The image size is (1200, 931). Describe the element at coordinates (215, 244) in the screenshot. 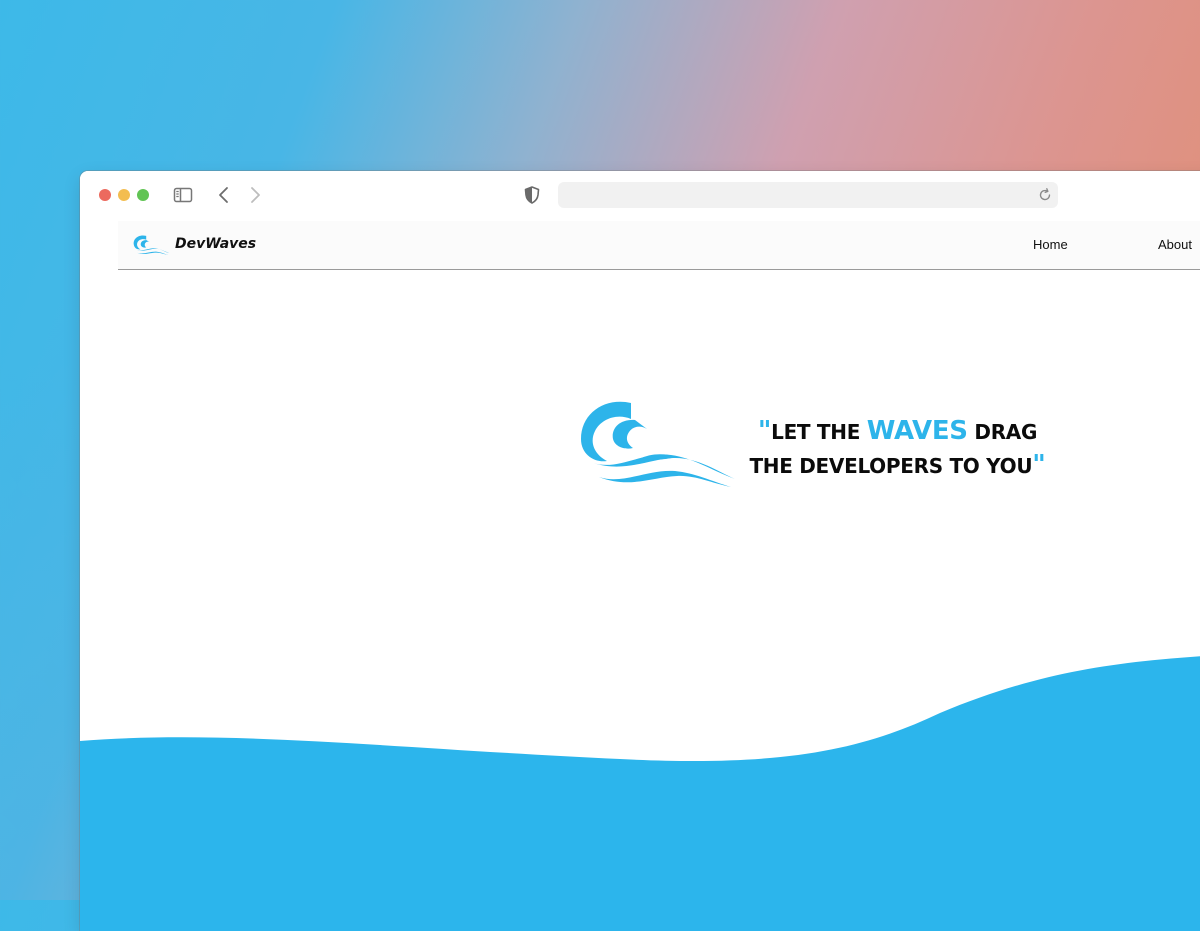

I see `brand-name: DevWaves` at that location.